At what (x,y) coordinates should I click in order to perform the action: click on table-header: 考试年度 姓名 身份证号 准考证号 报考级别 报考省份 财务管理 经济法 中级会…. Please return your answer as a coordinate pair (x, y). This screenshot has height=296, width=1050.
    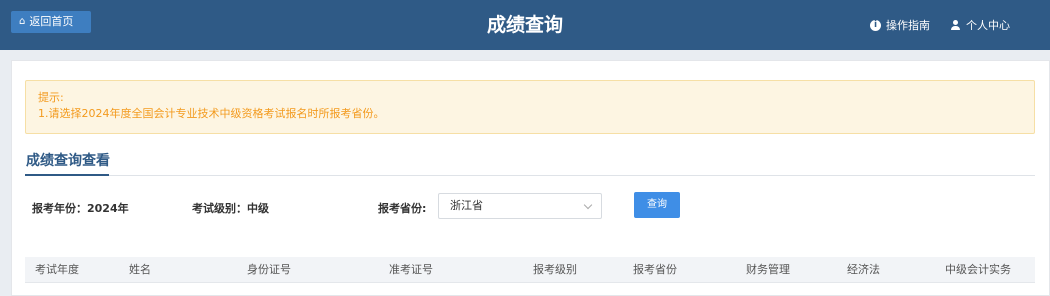
    Looking at the image, I should click on (530, 270).